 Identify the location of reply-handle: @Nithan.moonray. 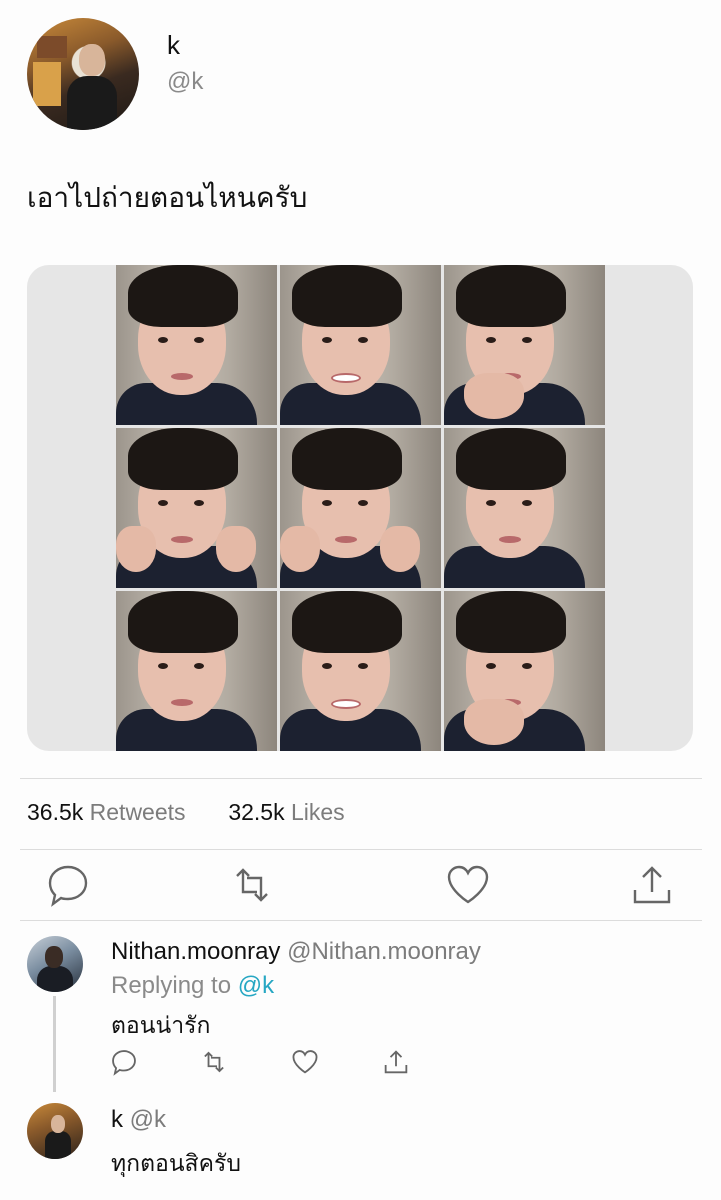
(384, 951).